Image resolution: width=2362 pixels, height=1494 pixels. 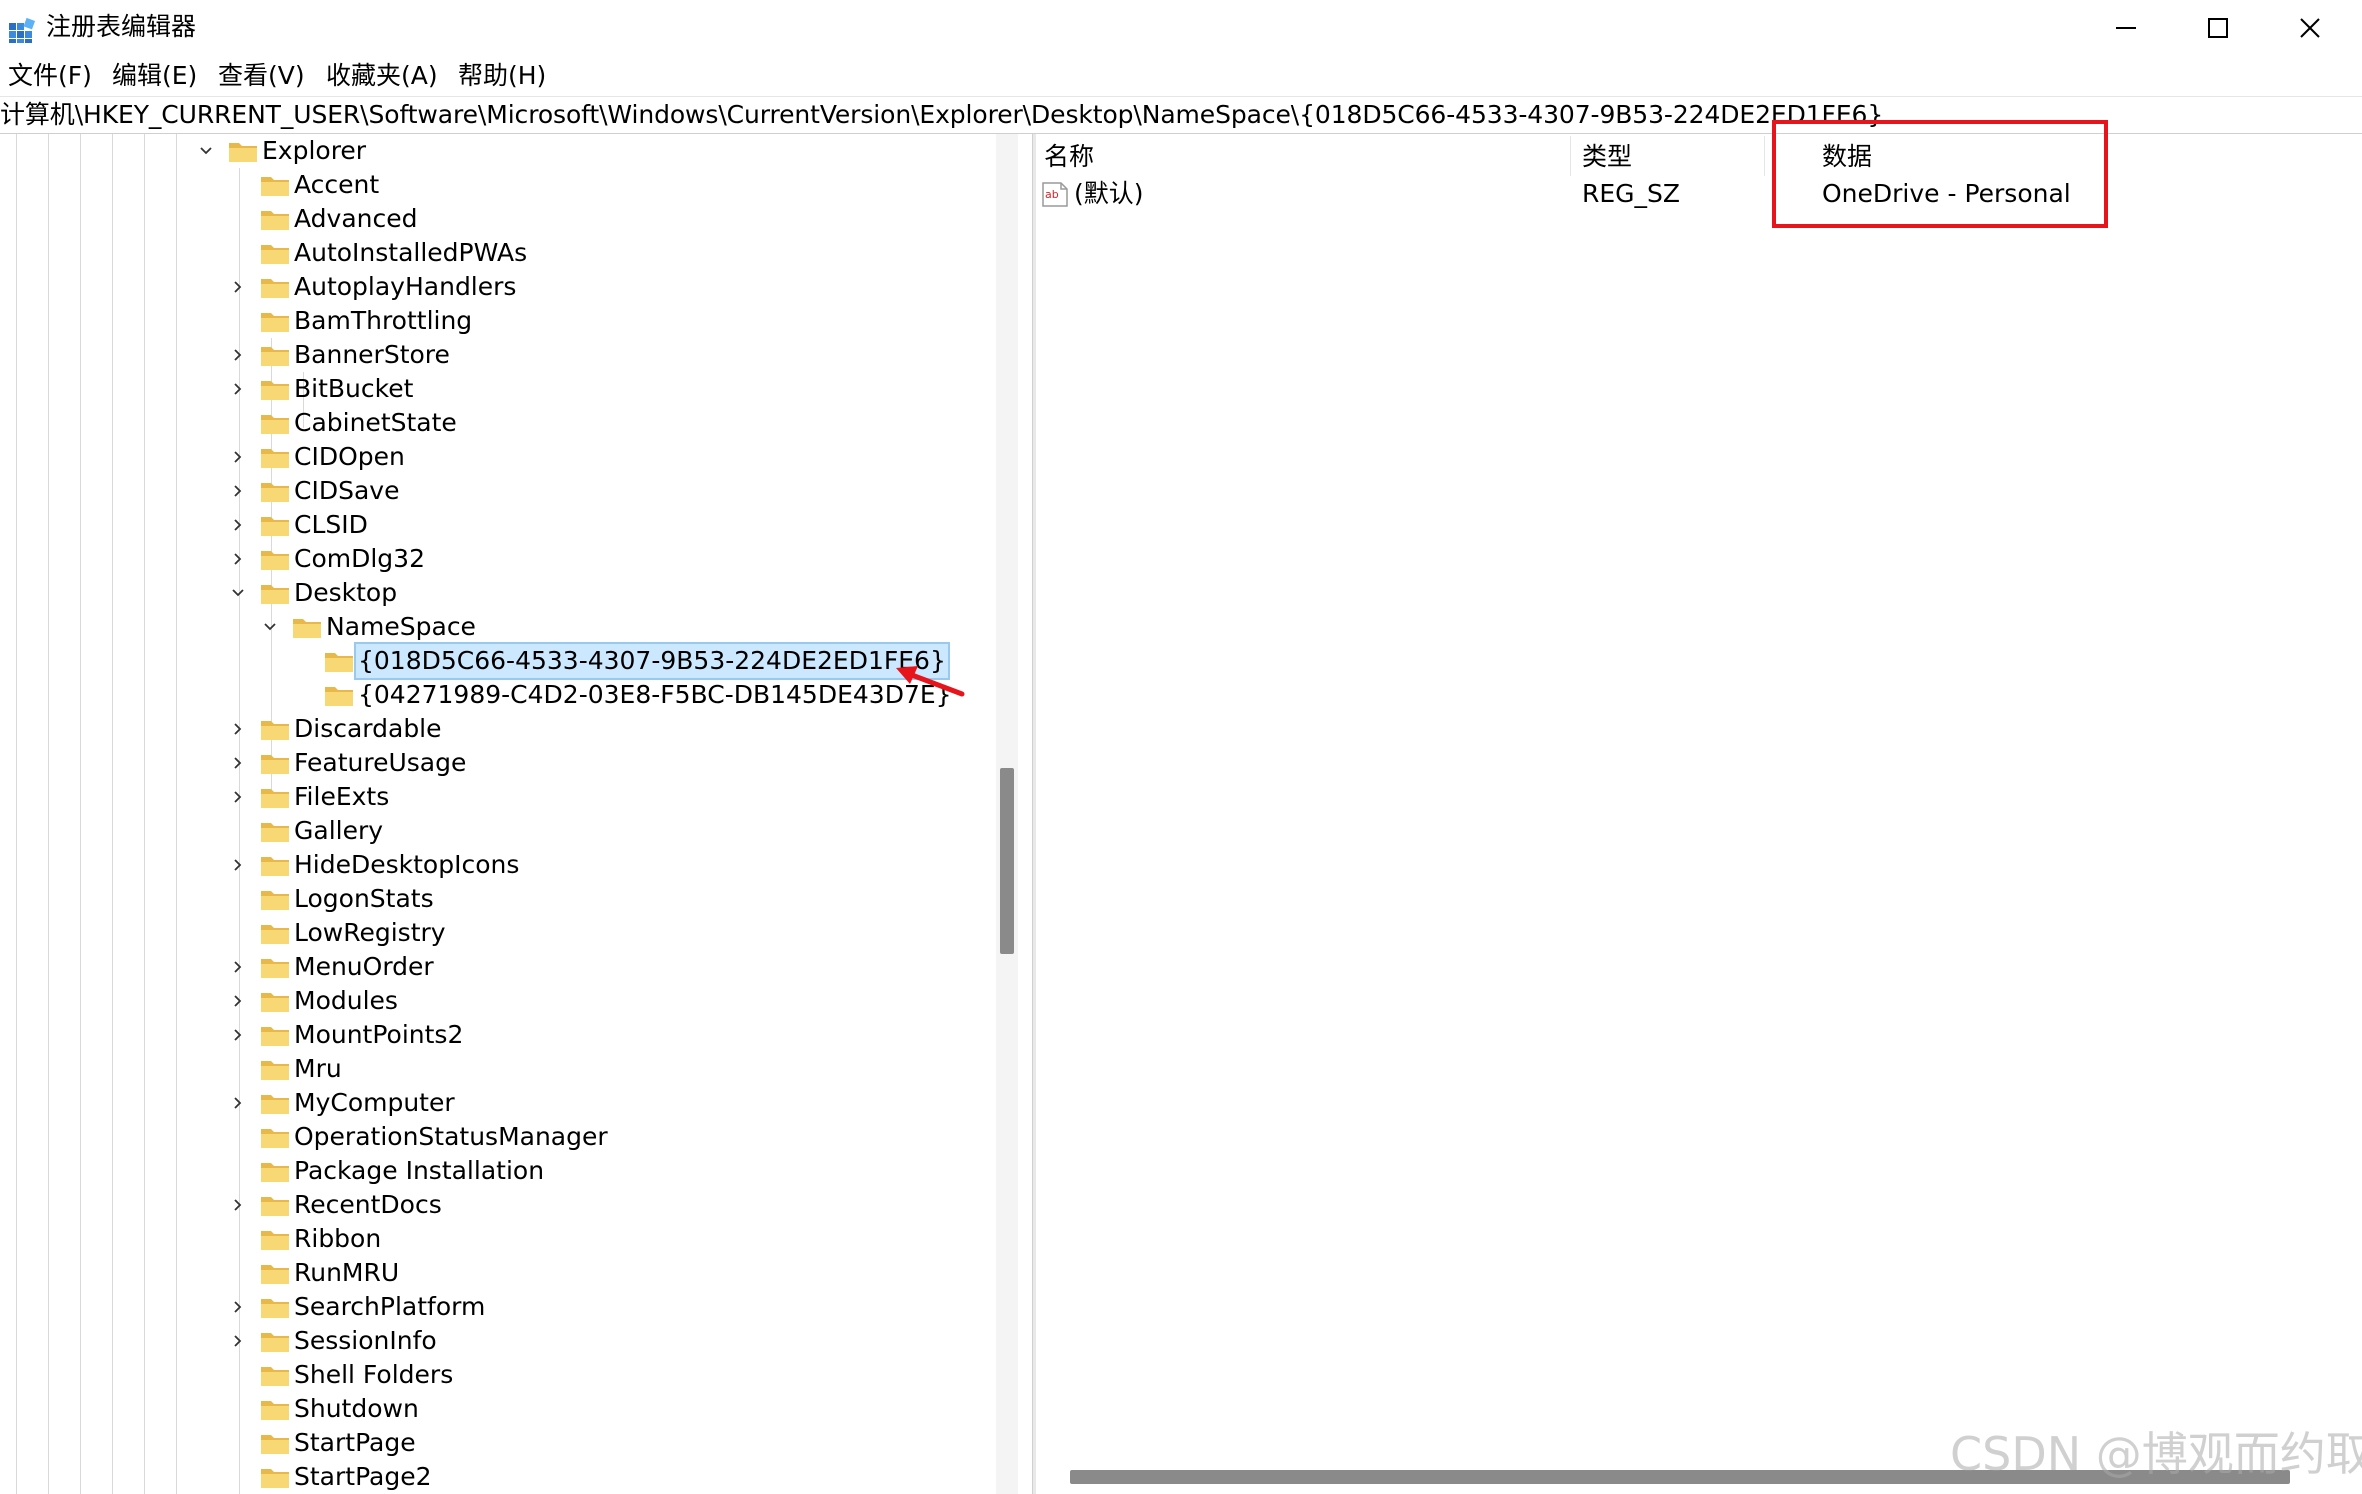 I want to click on tree-item-menuorder: MenuOrder, so click(x=495, y=967).